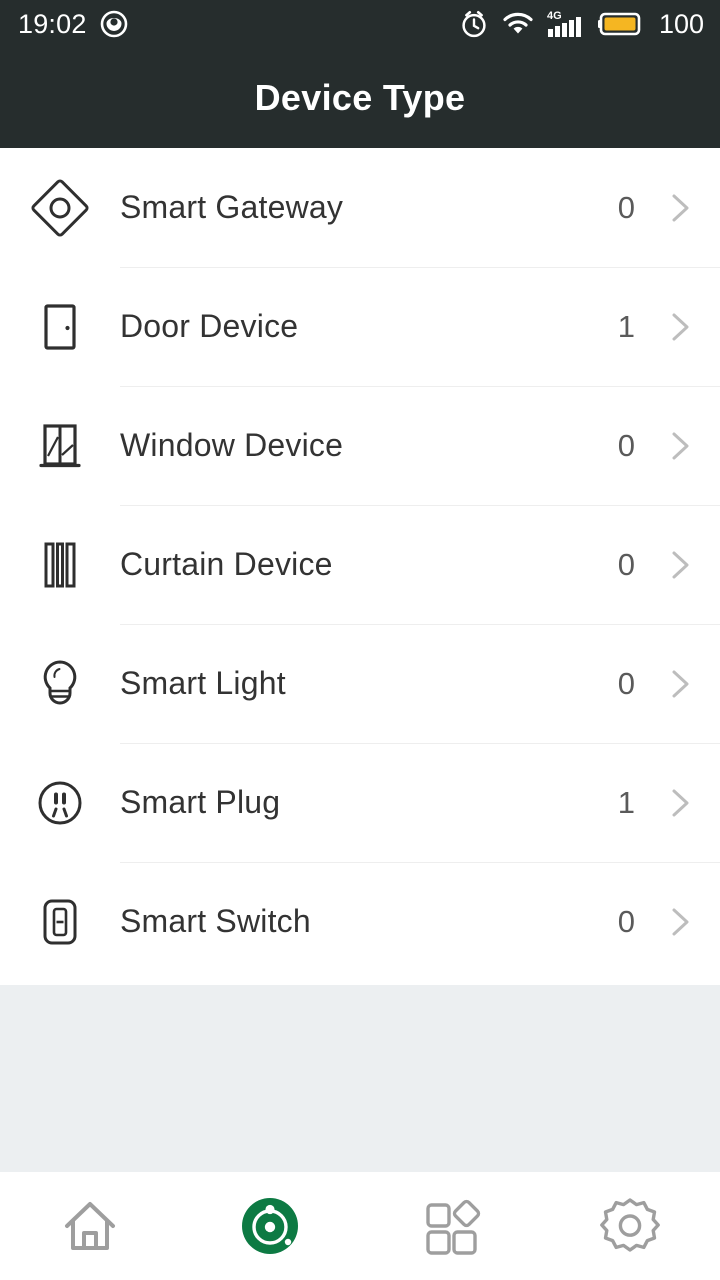 This screenshot has height=1280, width=720. I want to click on signal-bars-icon: 4G, so click(566, 24).